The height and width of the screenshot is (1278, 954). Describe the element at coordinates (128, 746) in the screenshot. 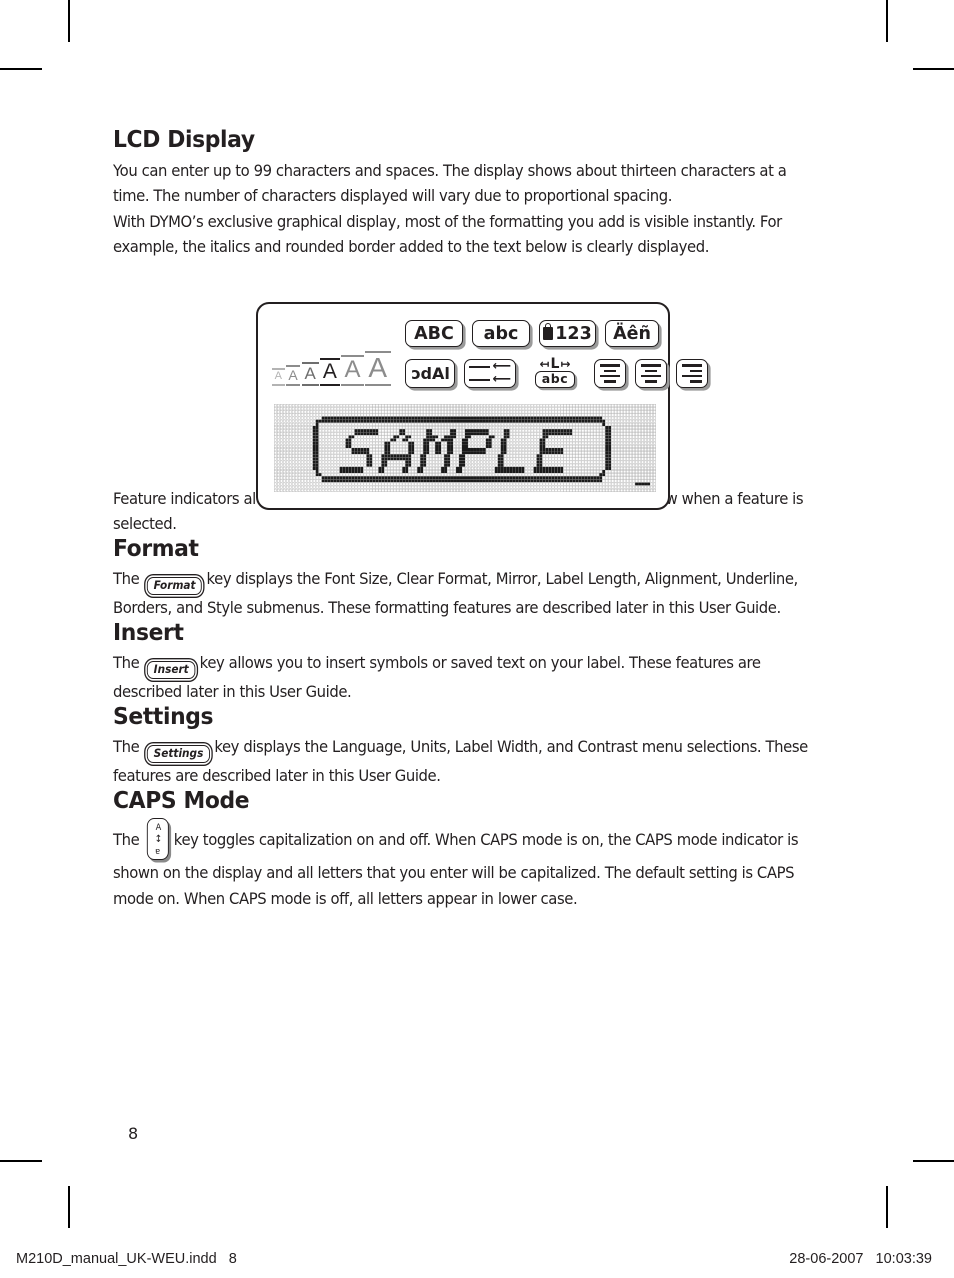

I see `settings-text-before: The` at that location.